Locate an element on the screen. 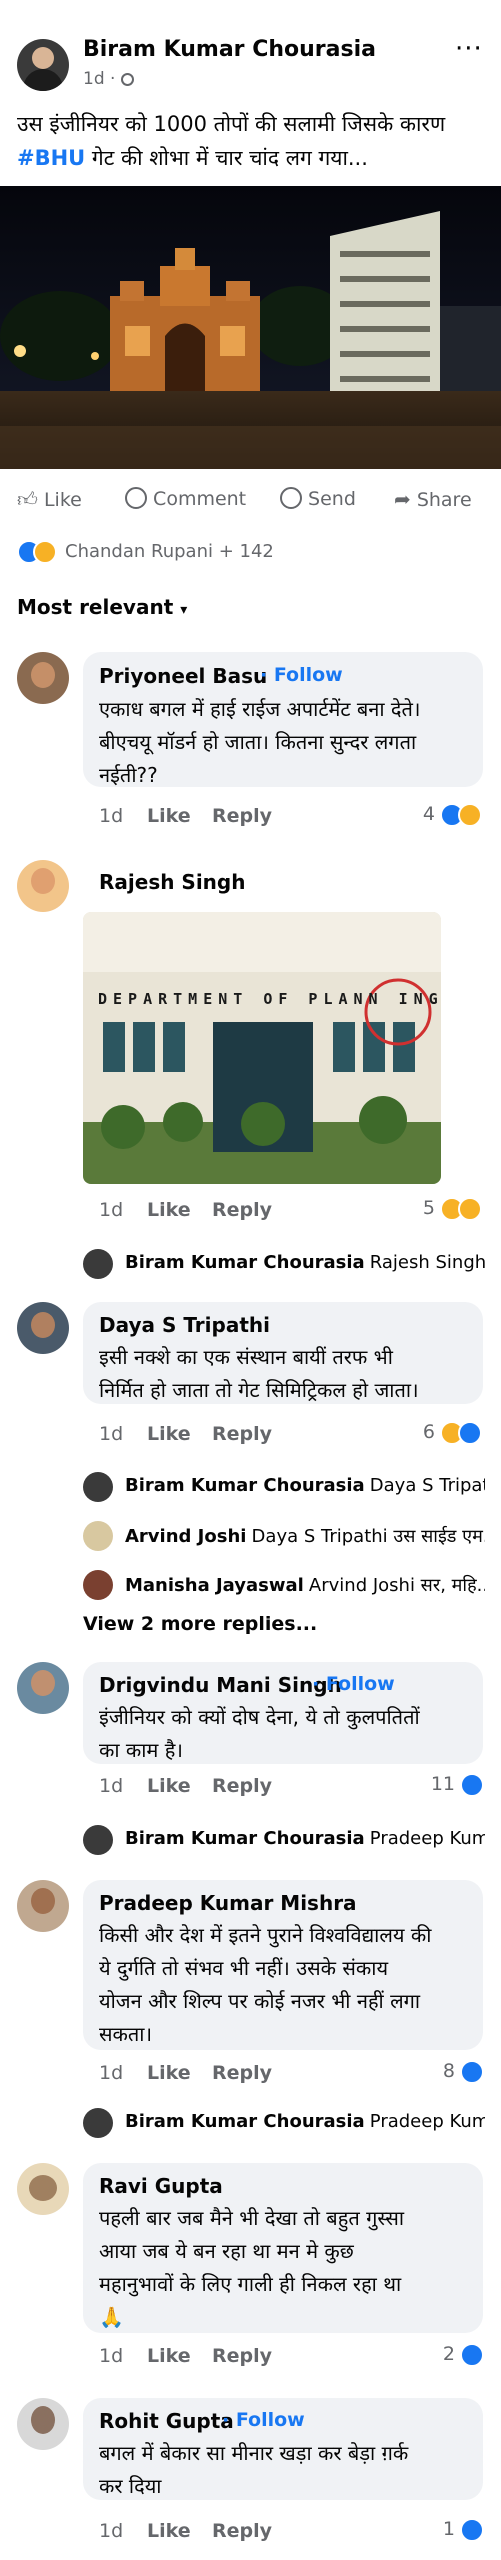 The height and width of the screenshot is (2560, 501). reaction-count: 2 is located at coordinates (435, 2354).